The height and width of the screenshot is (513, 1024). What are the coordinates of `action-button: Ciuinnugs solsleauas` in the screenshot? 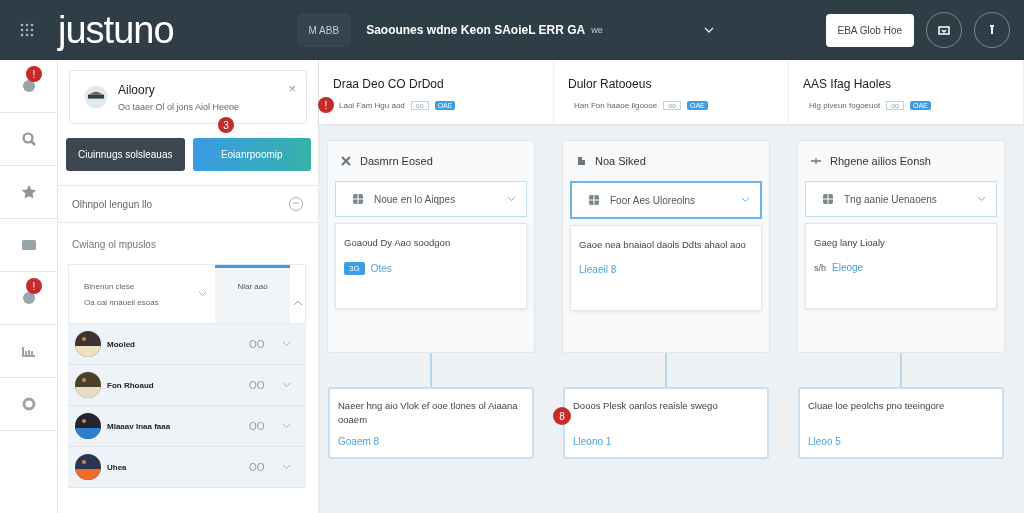 It's located at (125, 154).